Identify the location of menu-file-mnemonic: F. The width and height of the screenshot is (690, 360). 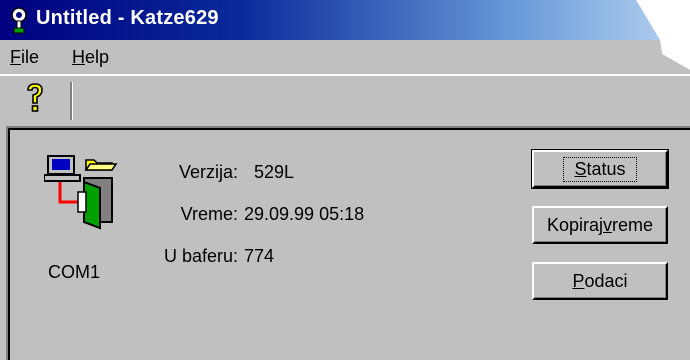
(15, 57).